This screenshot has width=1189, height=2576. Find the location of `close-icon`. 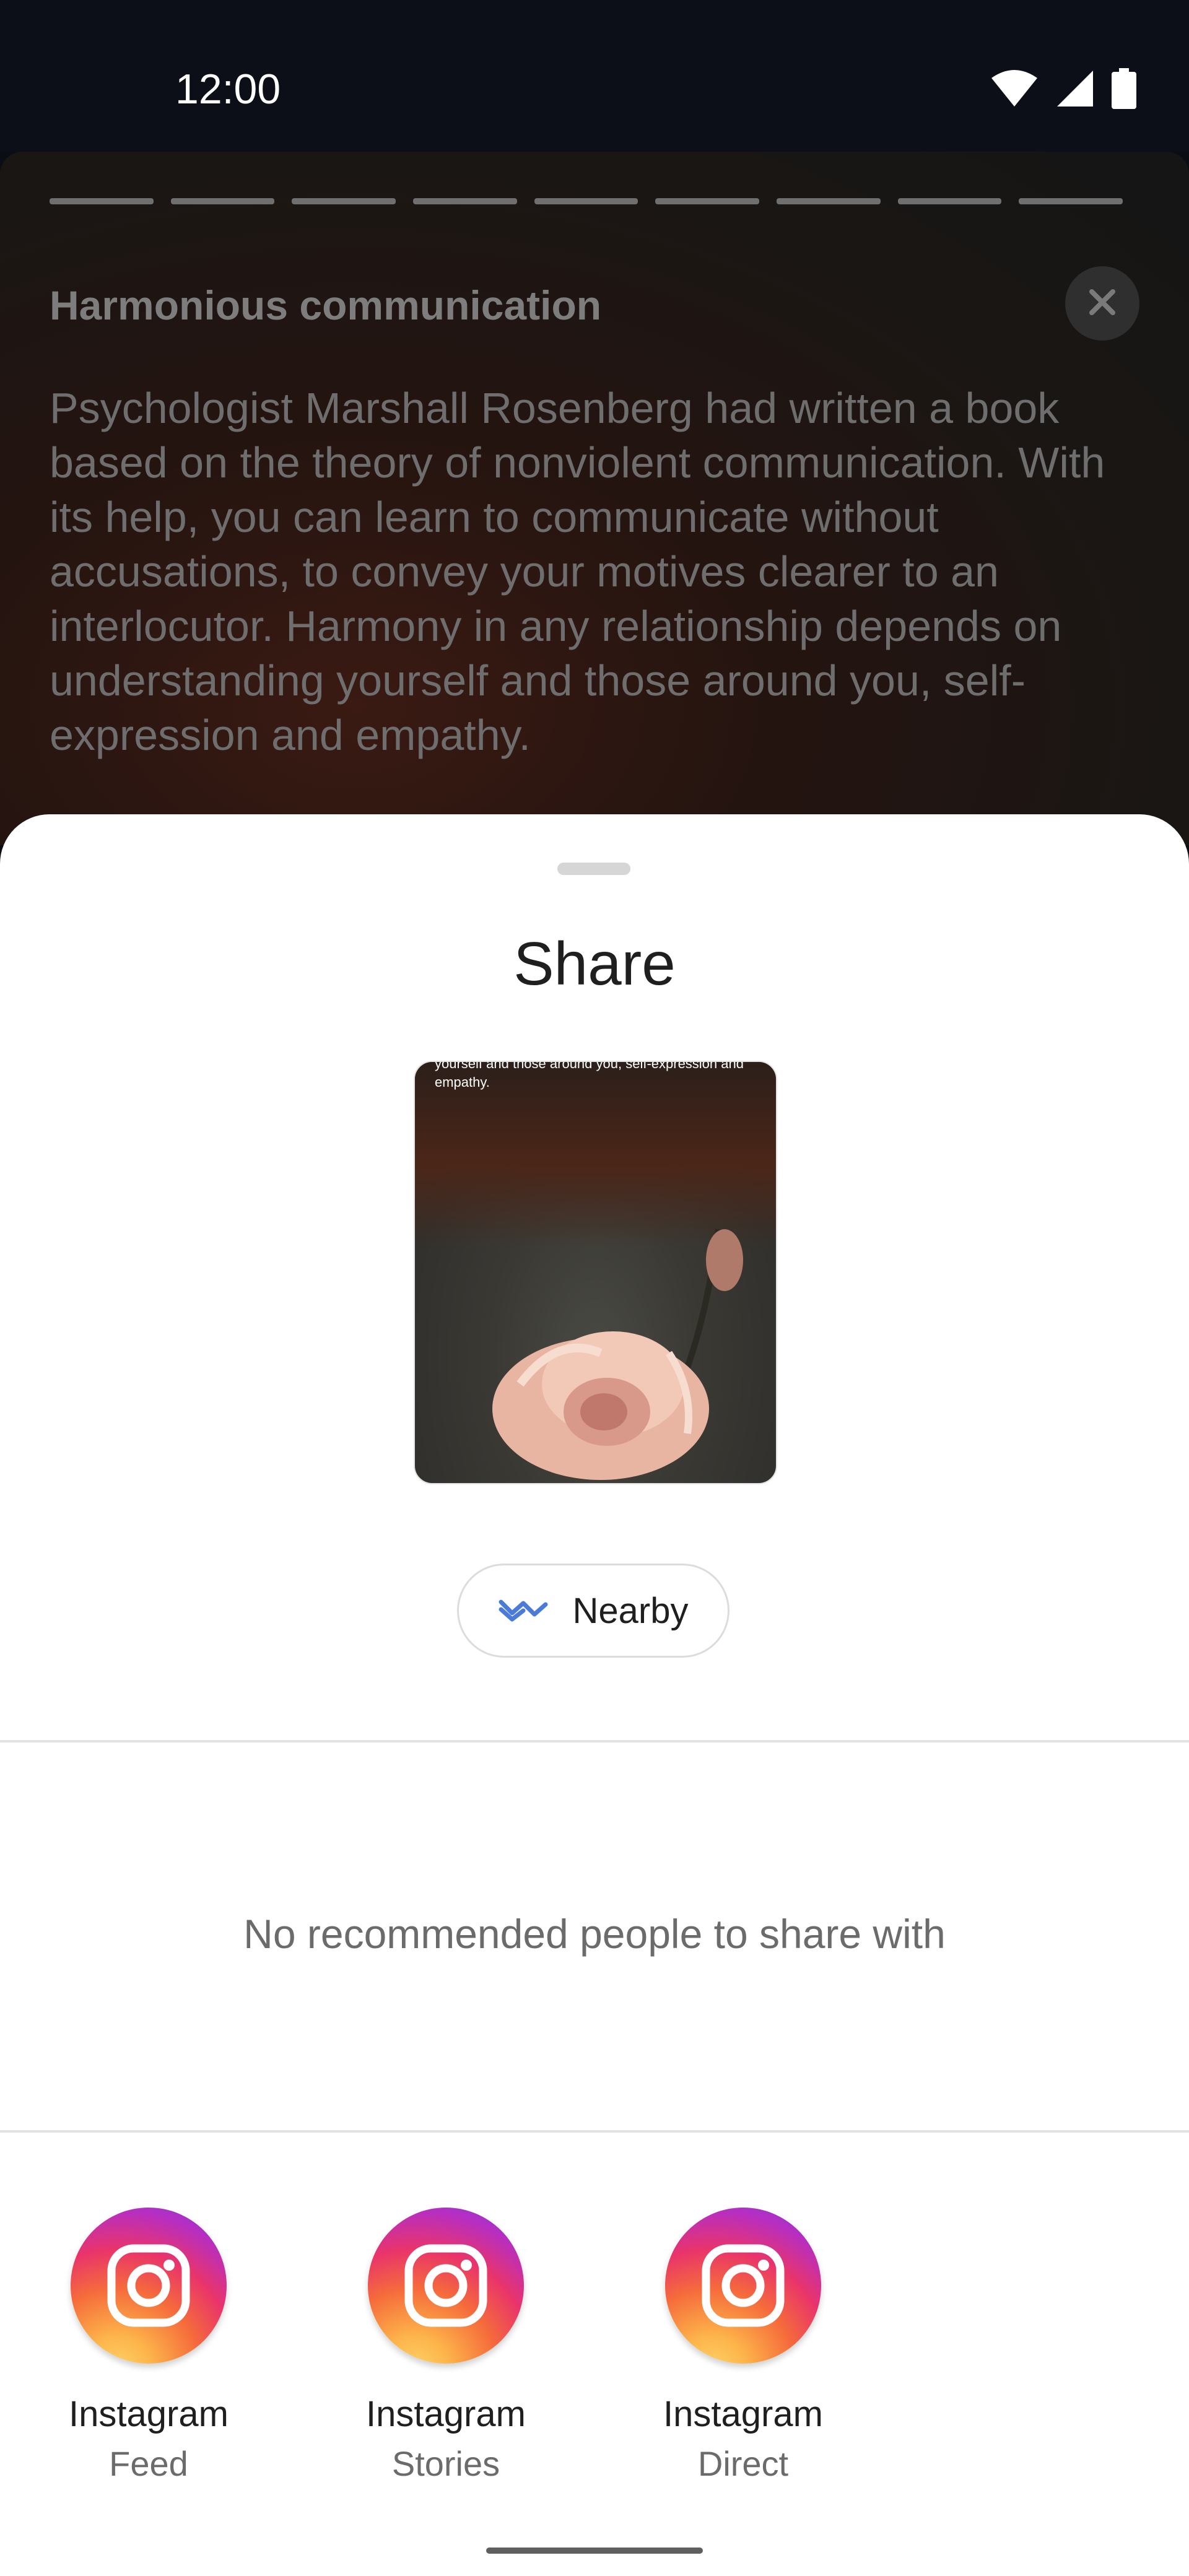

close-icon is located at coordinates (1102, 304).